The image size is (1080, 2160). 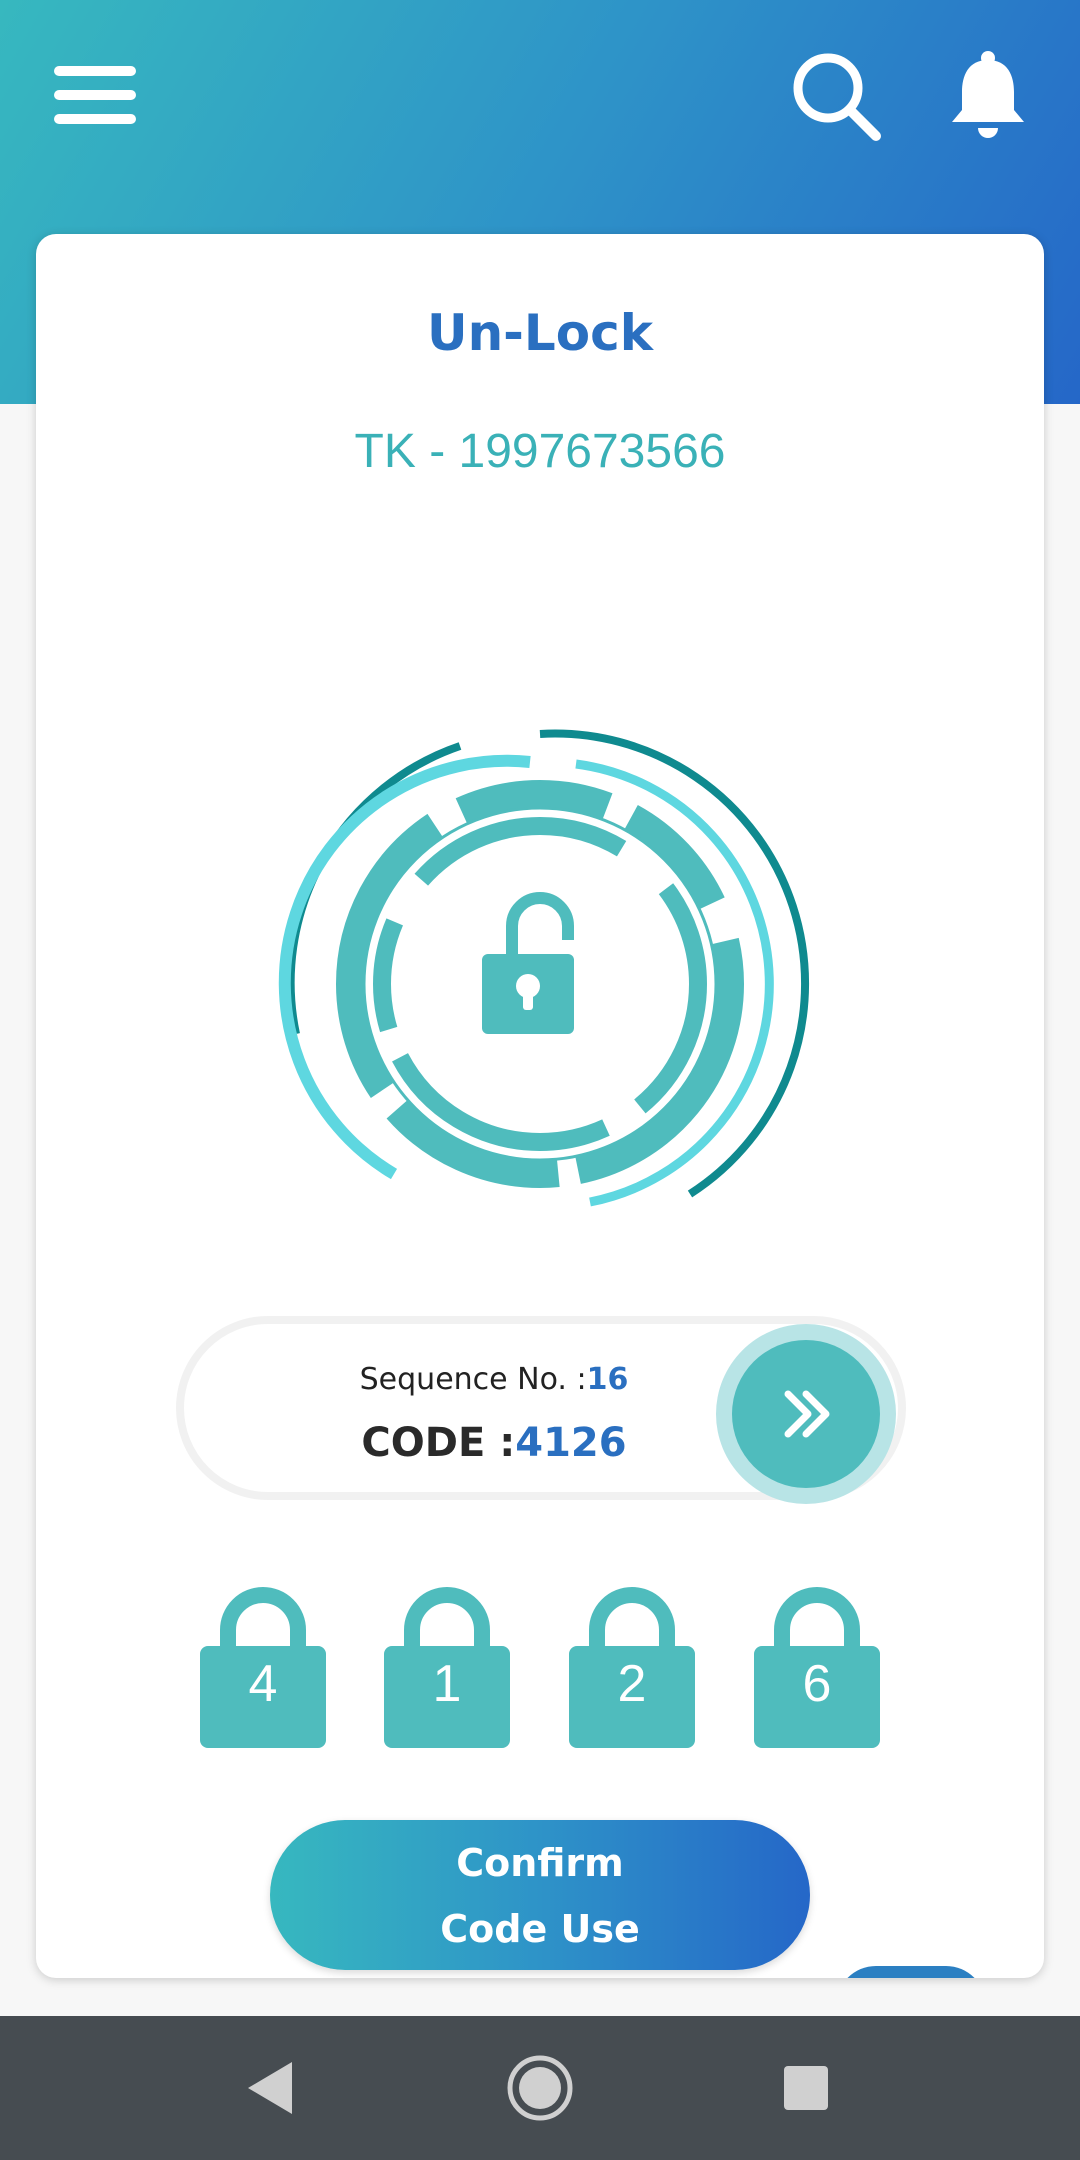 What do you see at coordinates (911, 1972) in the screenshot?
I see `floating-button-peek` at bounding box center [911, 1972].